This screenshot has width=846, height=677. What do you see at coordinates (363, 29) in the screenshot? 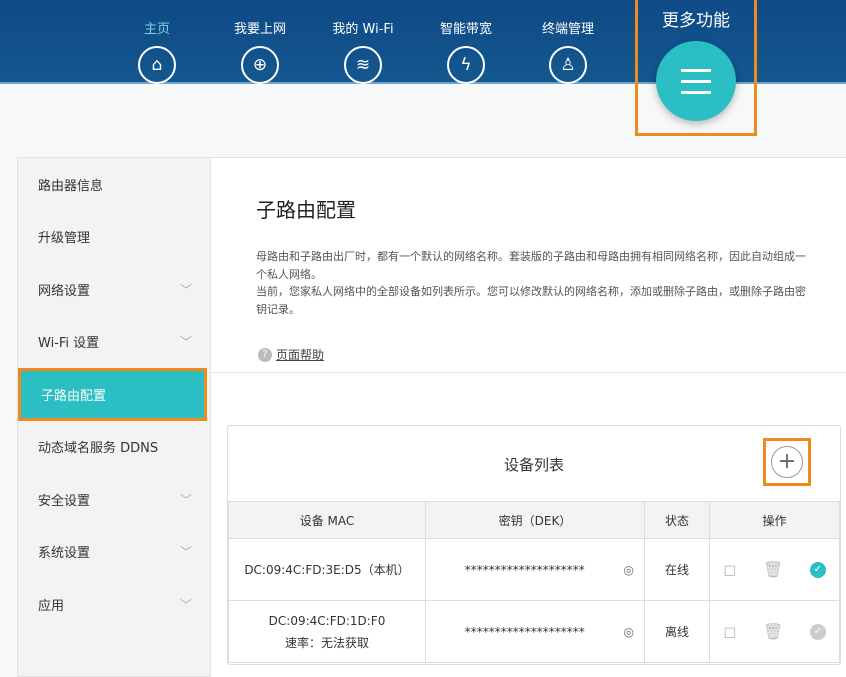
I see `nav-label: 我的 Wi-Fi` at bounding box center [363, 29].